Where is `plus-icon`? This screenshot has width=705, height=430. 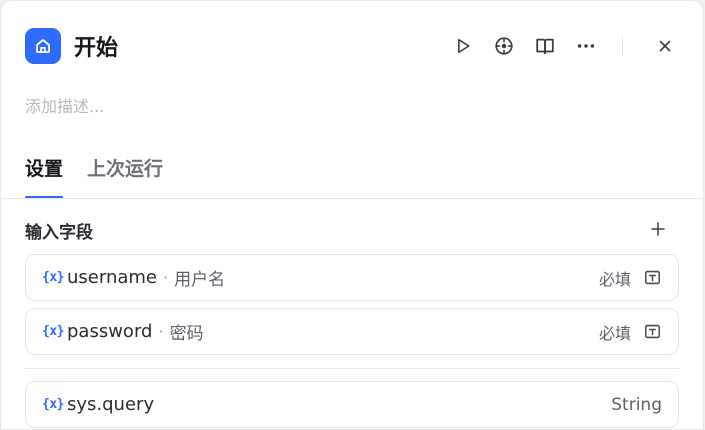 plus-icon is located at coordinates (658, 229).